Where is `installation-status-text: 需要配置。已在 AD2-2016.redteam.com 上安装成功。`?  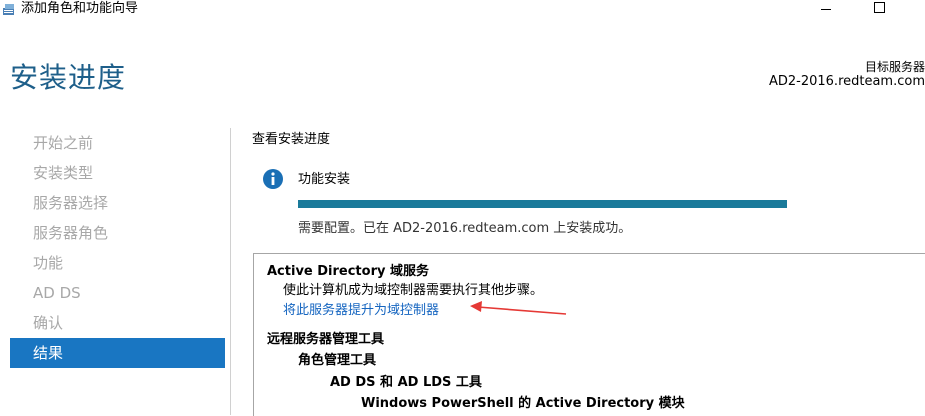
installation-status-text: 需要配置。已在 AD2-2016.redteam.com 上安装成功。 is located at coordinates (465, 228).